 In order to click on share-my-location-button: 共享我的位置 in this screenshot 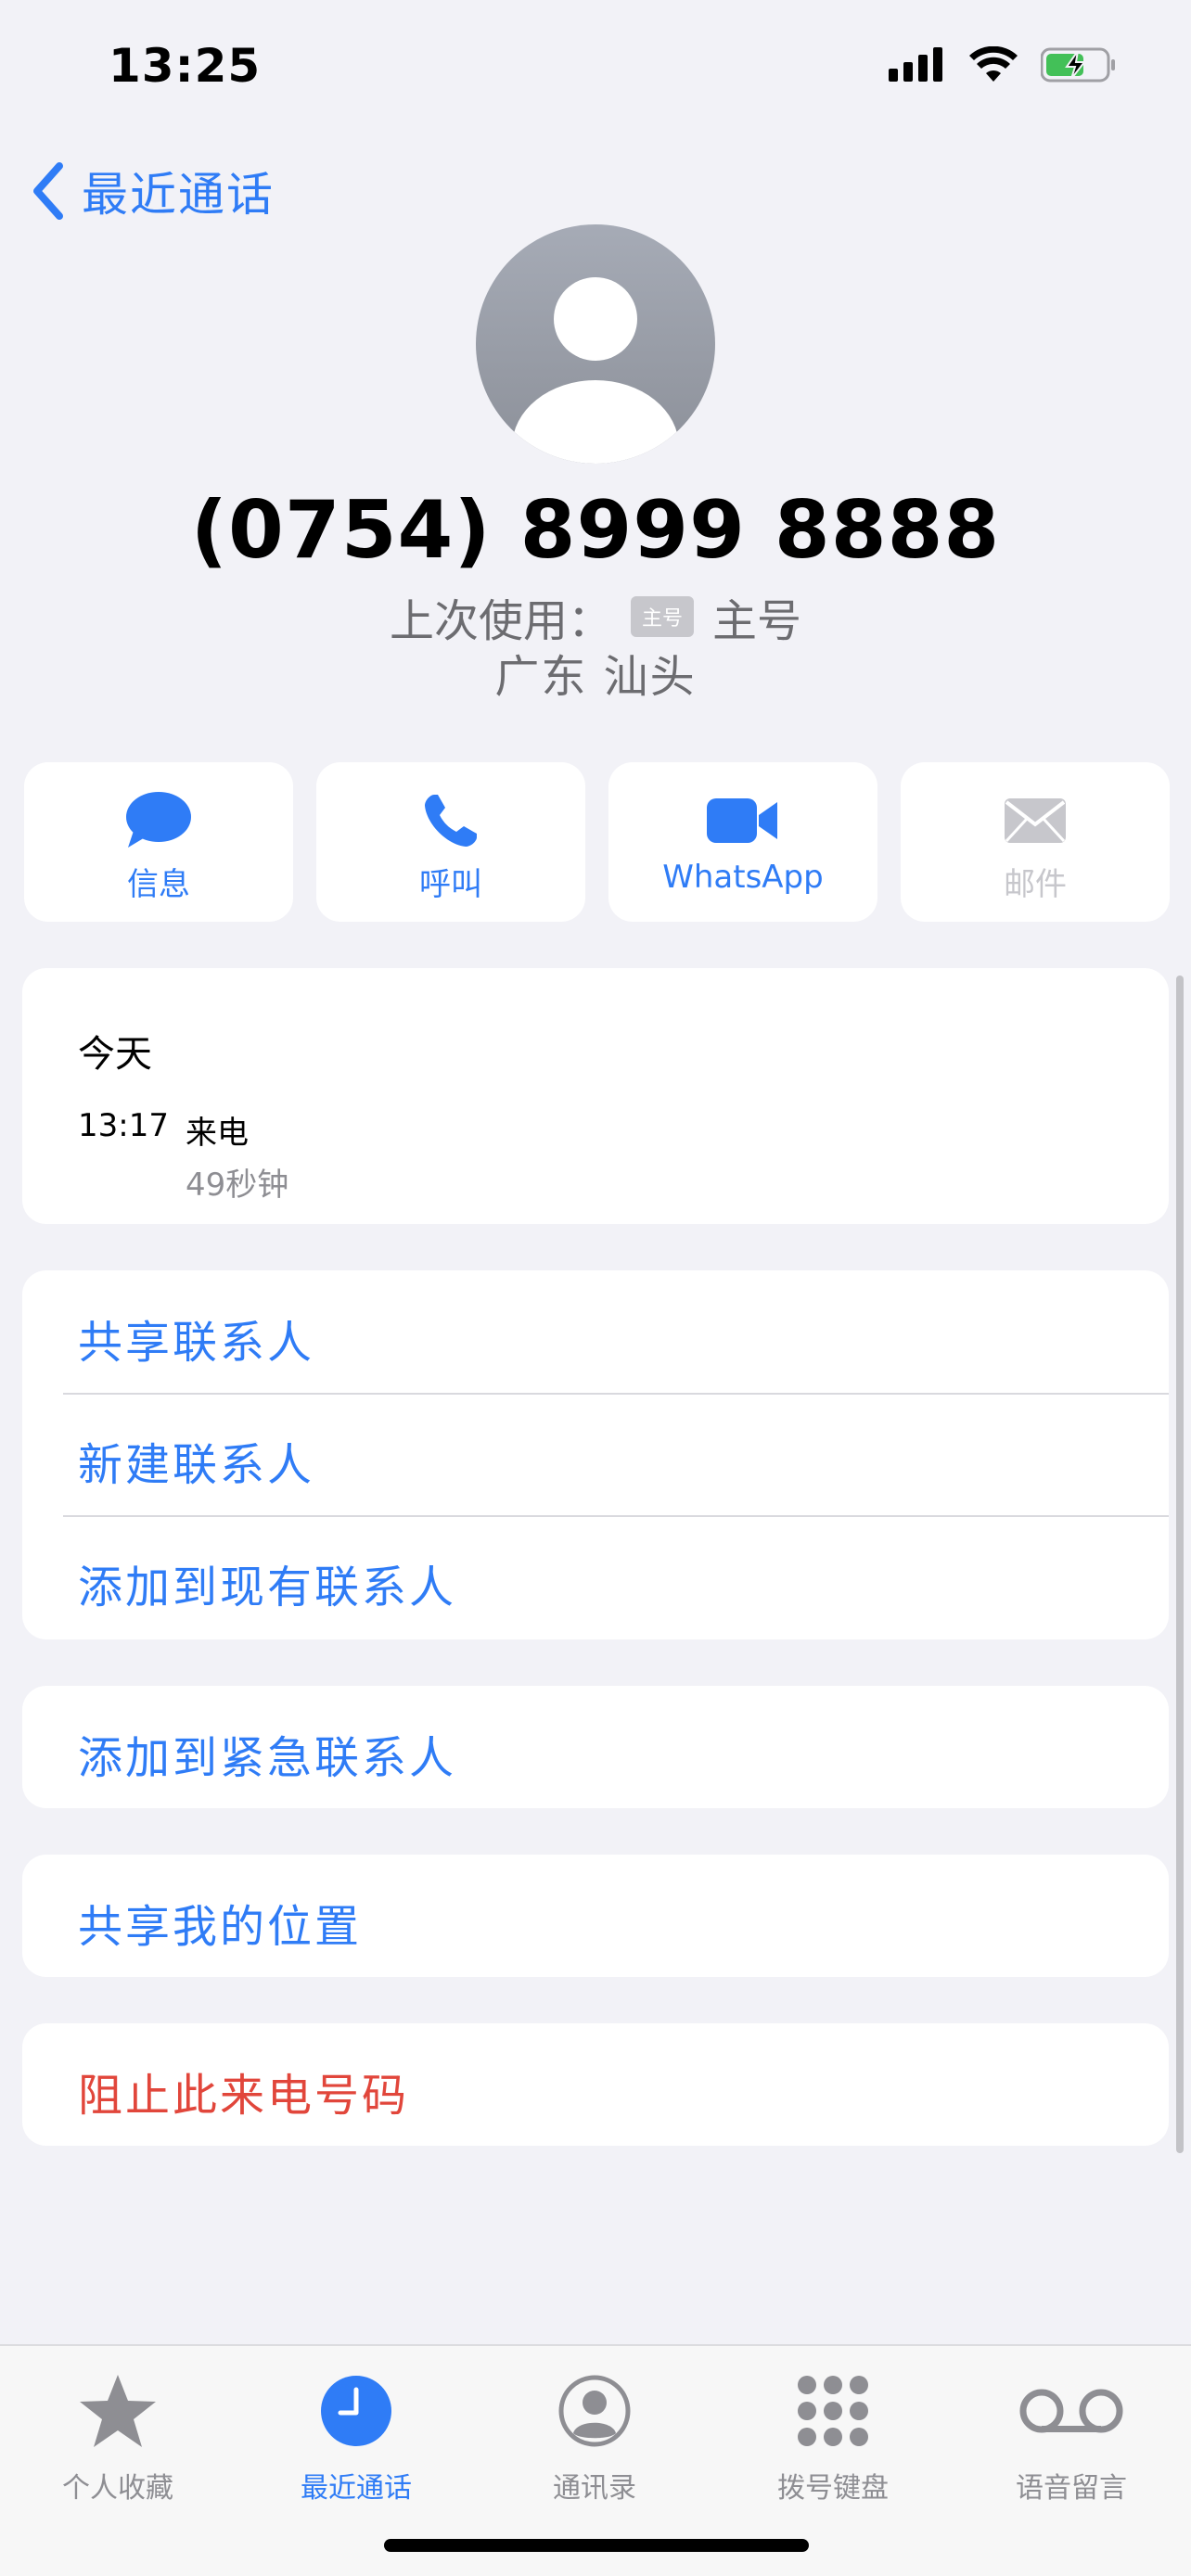, I will do `click(220, 1923)`.